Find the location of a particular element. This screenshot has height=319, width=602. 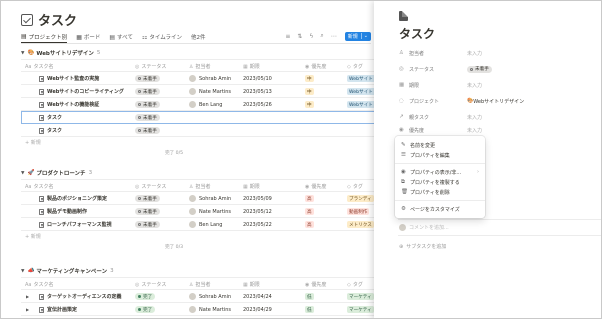

duplicate-icon: ⧉ is located at coordinates (403, 181).